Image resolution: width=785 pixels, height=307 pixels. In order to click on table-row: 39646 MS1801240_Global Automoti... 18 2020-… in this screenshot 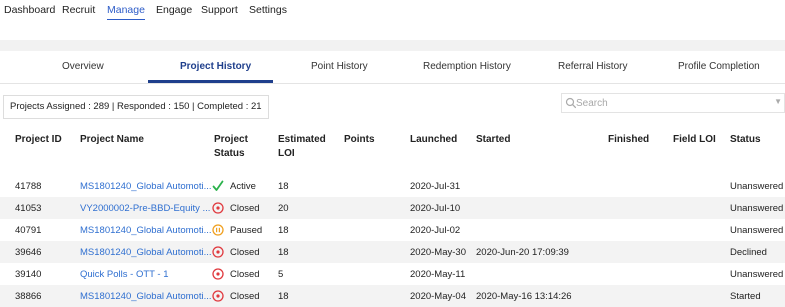, I will do `click(392, 252)`.